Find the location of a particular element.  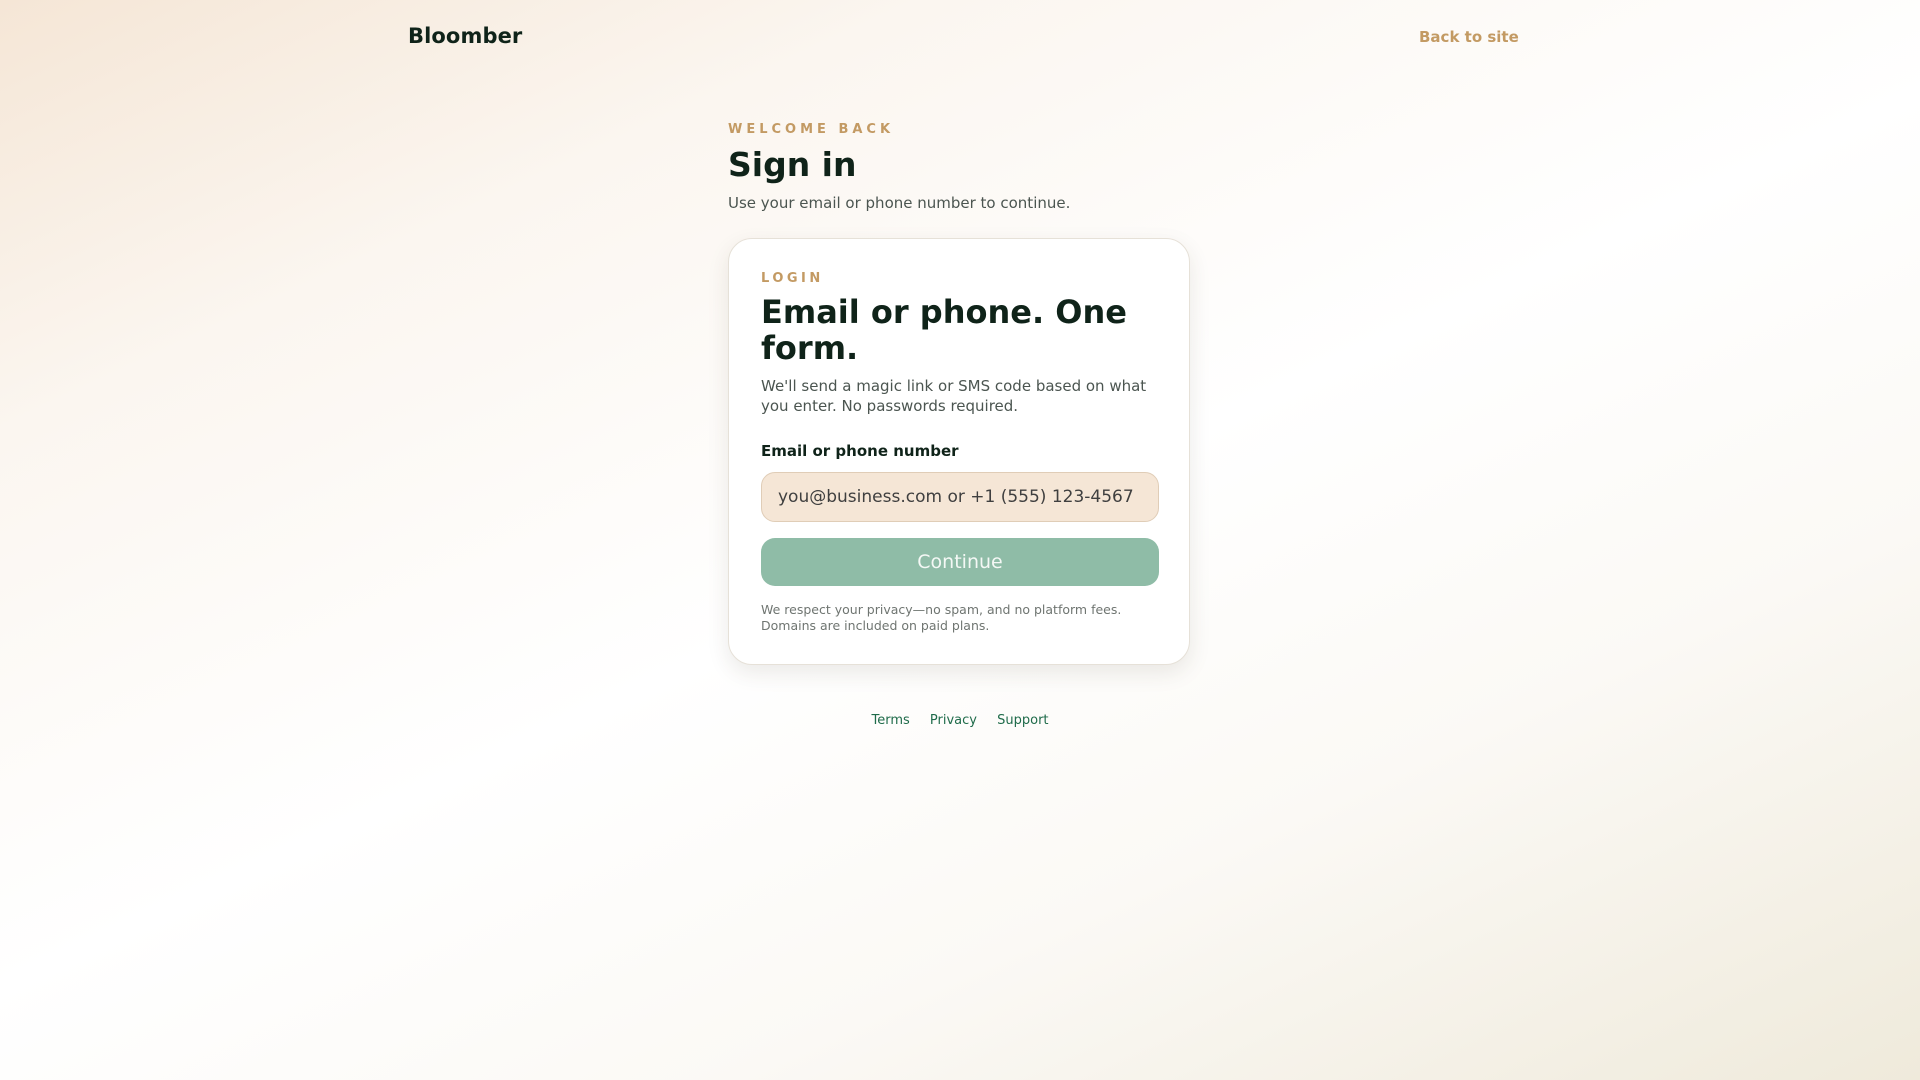

footer-link-privacy: Privacy is located at coordinates (953, 720).